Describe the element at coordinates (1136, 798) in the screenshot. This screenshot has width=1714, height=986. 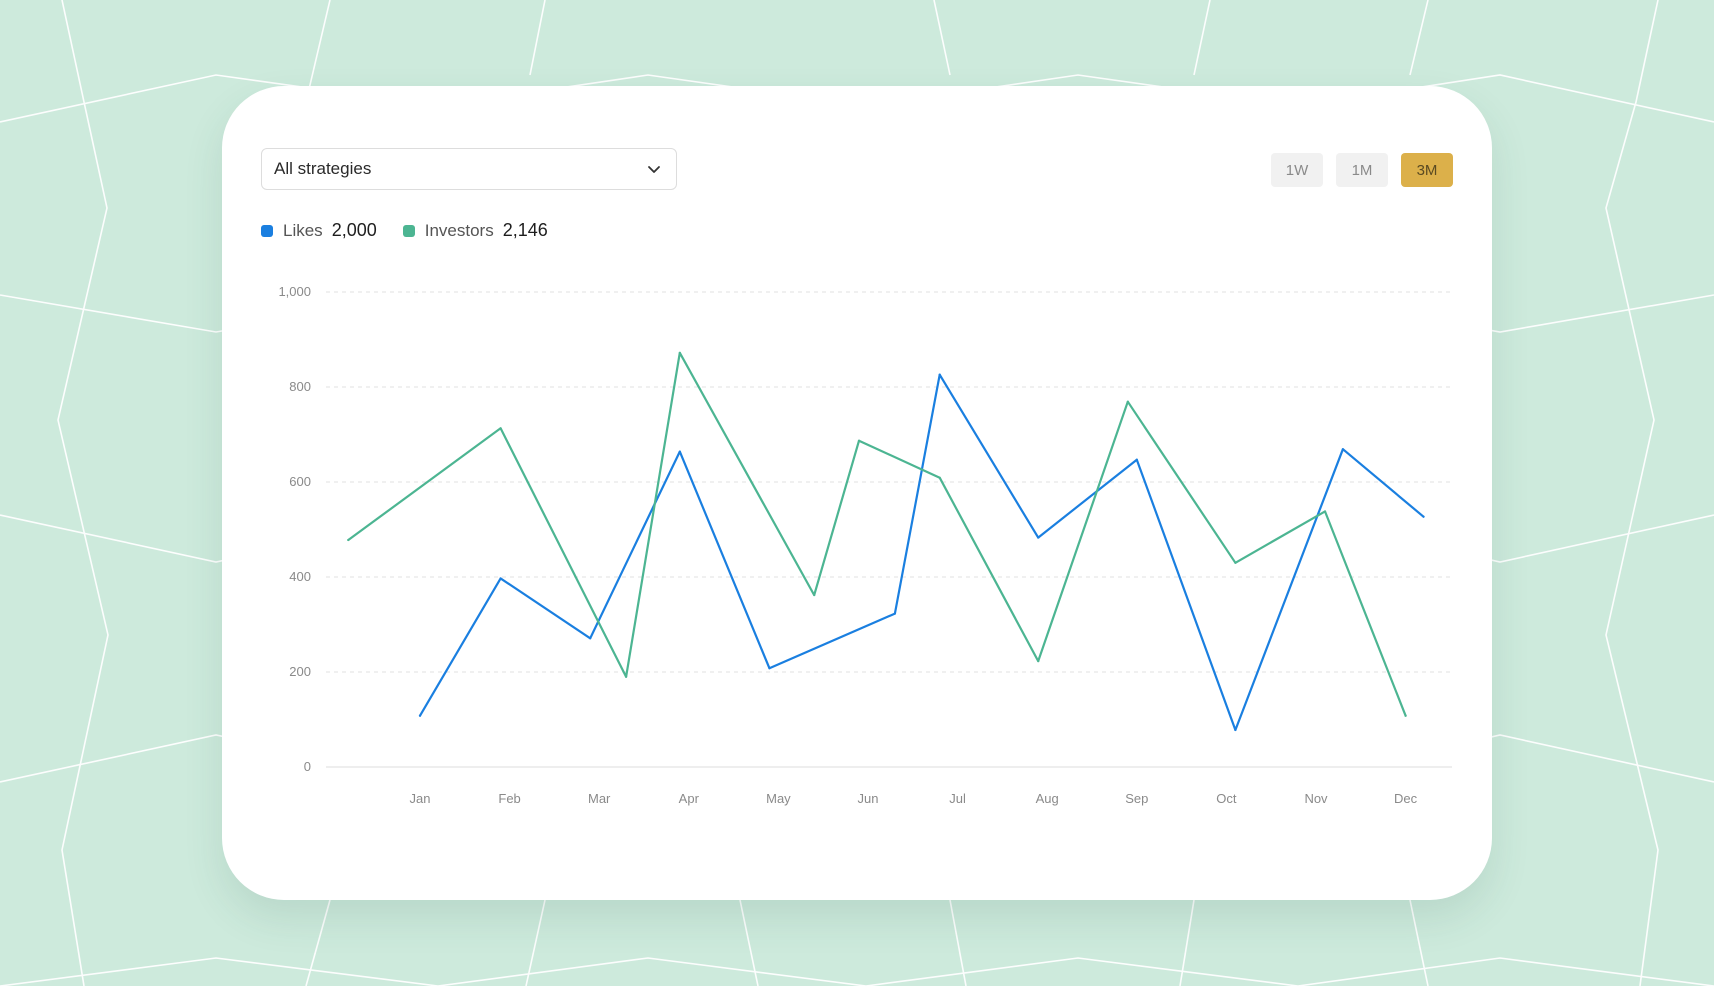
I see `x-tick-label: Sep` at that location.